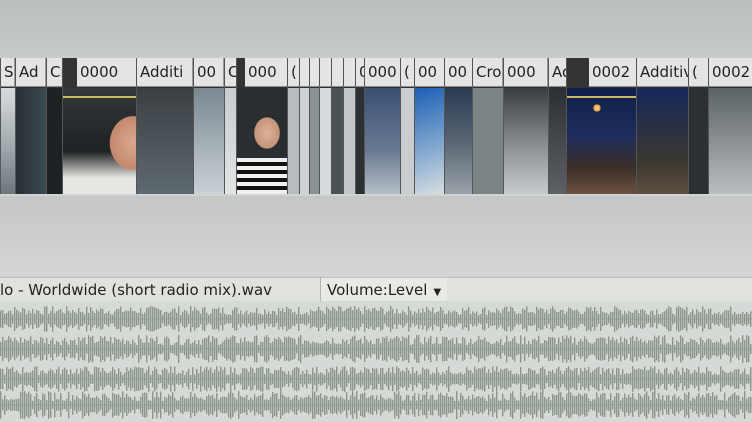 This screenshot has height=422, width=752. Describe the element at coordinates (31, 72) in the screenshot. I see `clip-label: Ad` at that location.